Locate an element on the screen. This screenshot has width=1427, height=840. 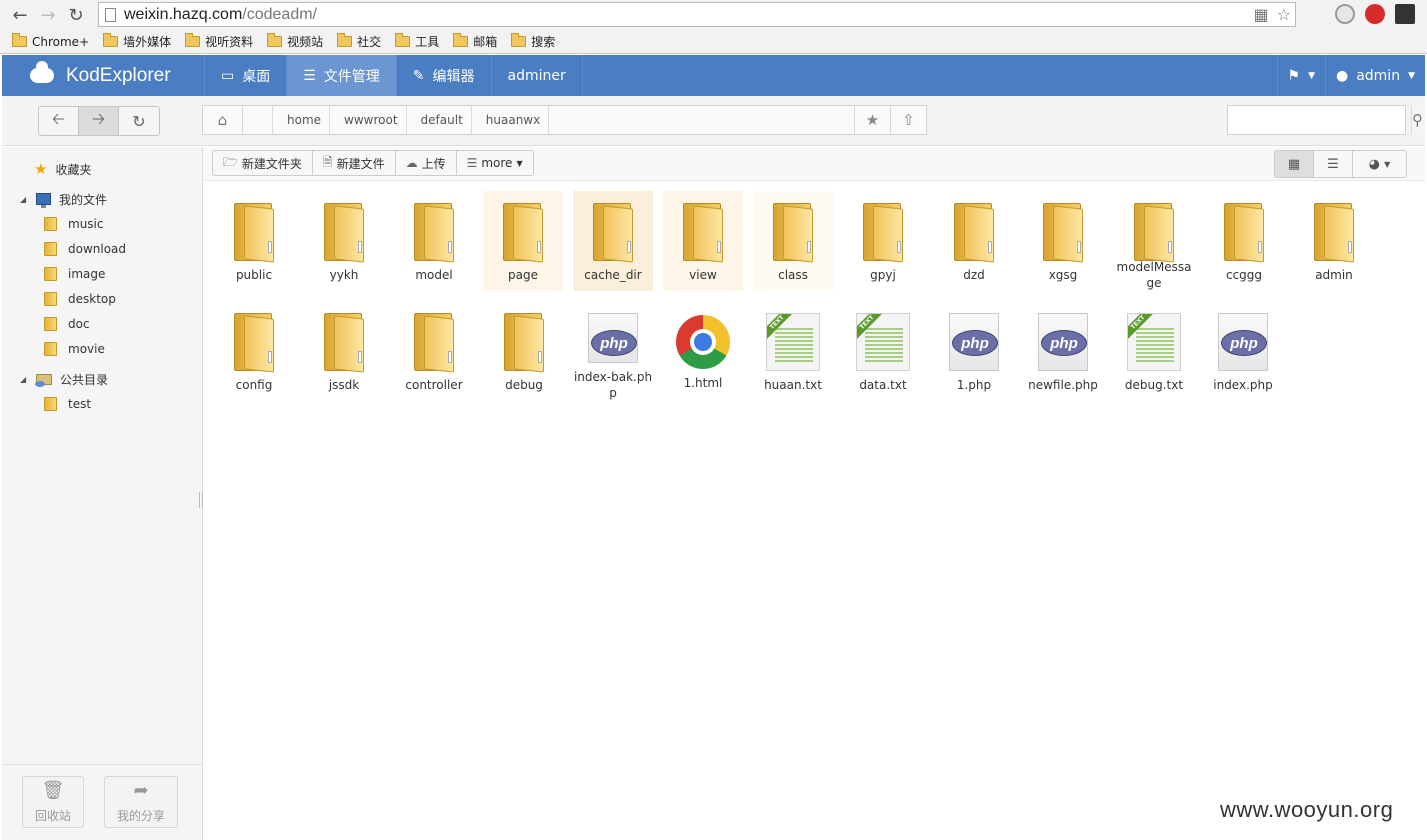
folder-item: class is located at coordinates (793, 241).